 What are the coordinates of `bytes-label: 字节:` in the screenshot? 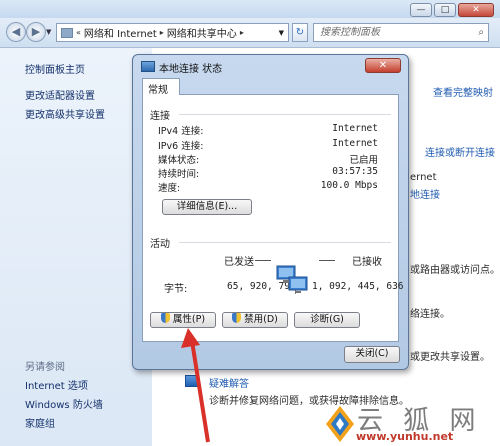 It's located at (176, 289).